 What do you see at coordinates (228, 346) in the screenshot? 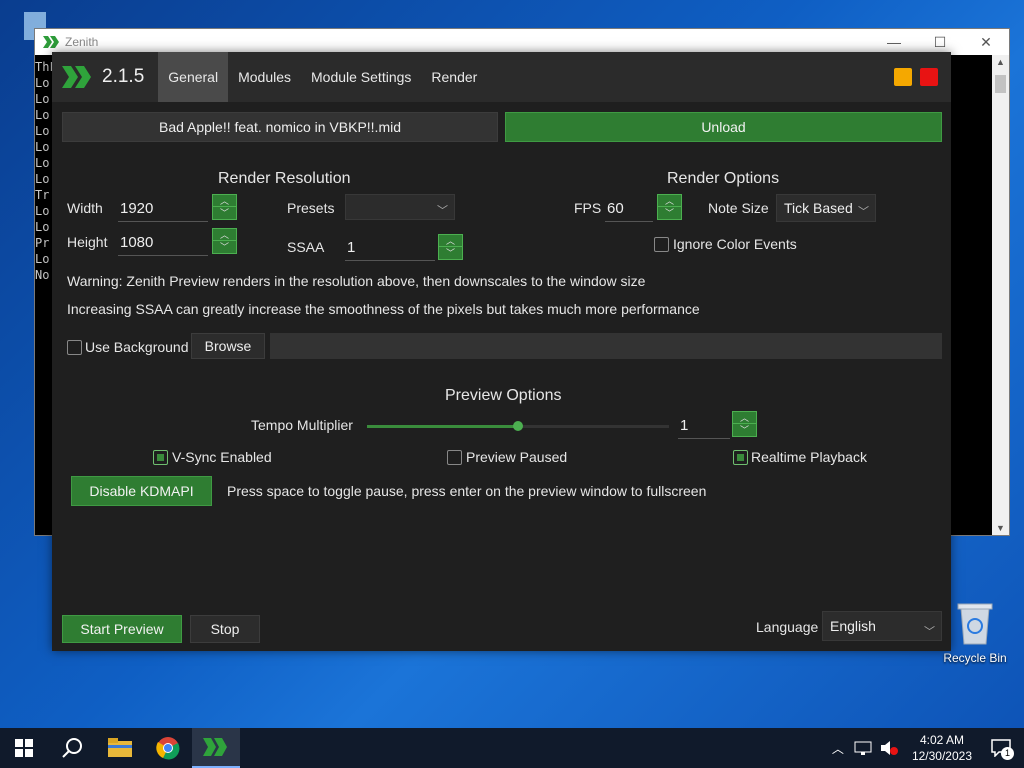
I see `browse-button: Browse` at bounding box center [228, 346].